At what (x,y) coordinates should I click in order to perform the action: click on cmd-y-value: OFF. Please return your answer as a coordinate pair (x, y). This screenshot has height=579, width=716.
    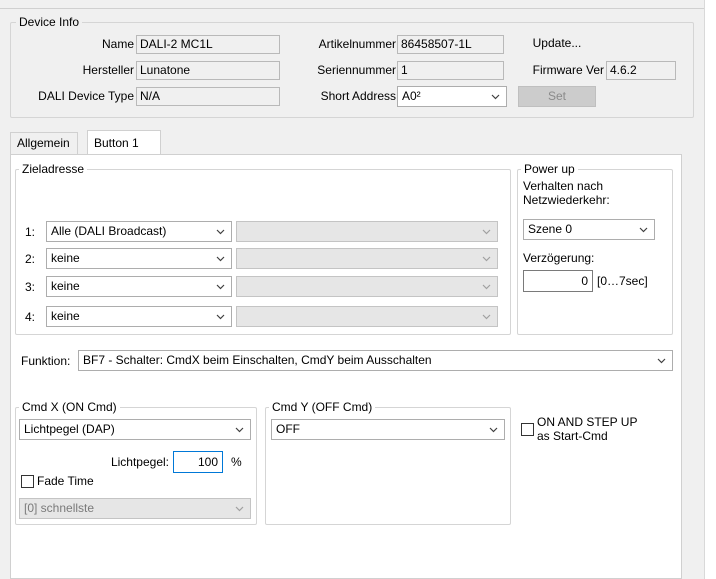
    Looking at the image, I should click on (288, 429).